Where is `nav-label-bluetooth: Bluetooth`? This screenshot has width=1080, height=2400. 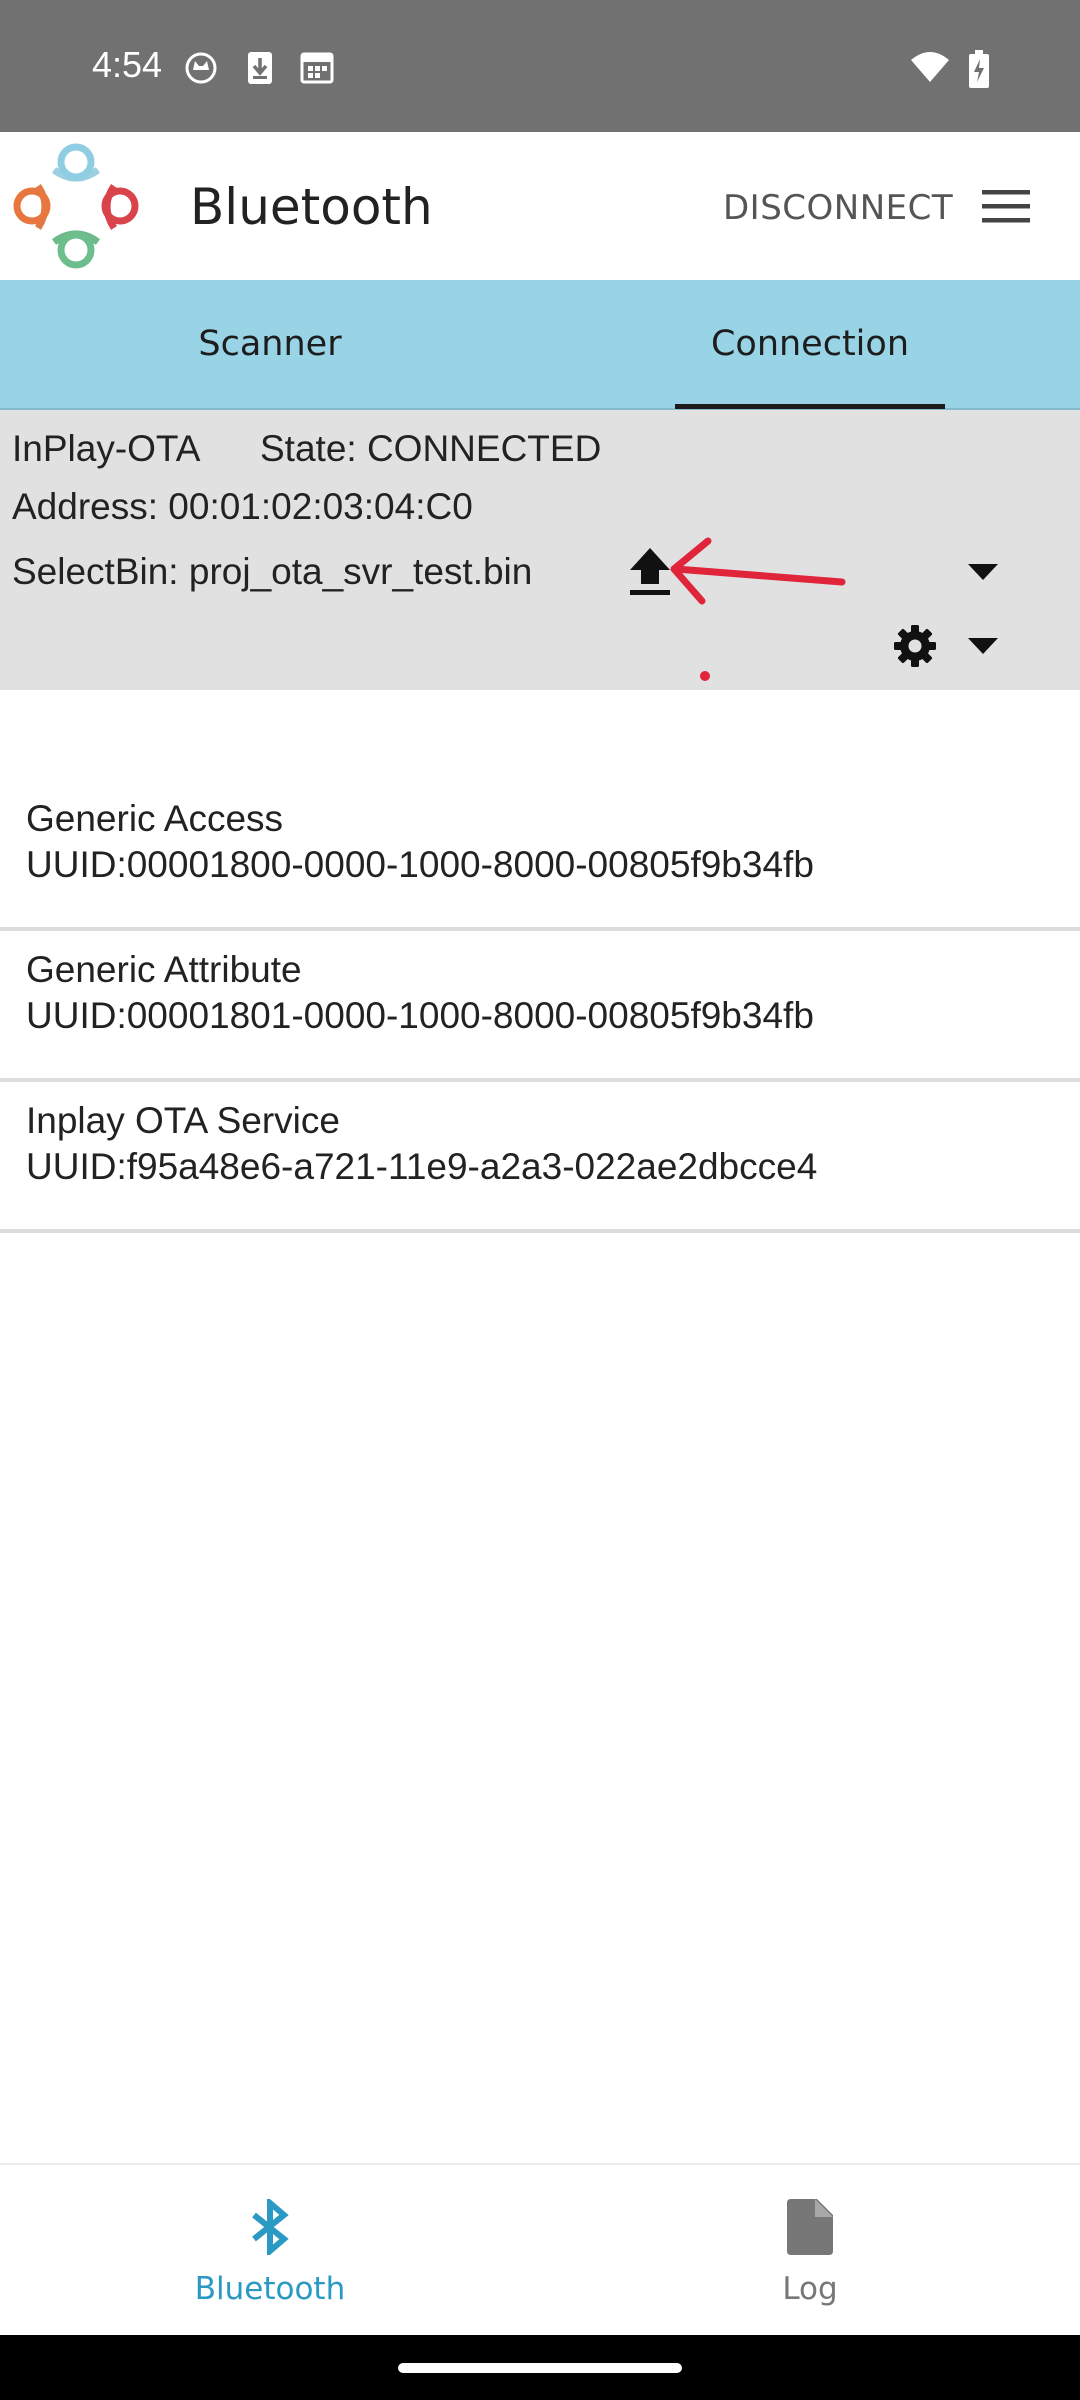 nav-label-bluetooth: Bluetooth is located at coordinates (270, 2289).